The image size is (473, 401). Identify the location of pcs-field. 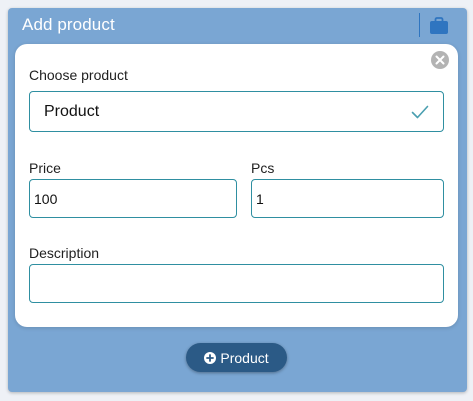
(347, 198).